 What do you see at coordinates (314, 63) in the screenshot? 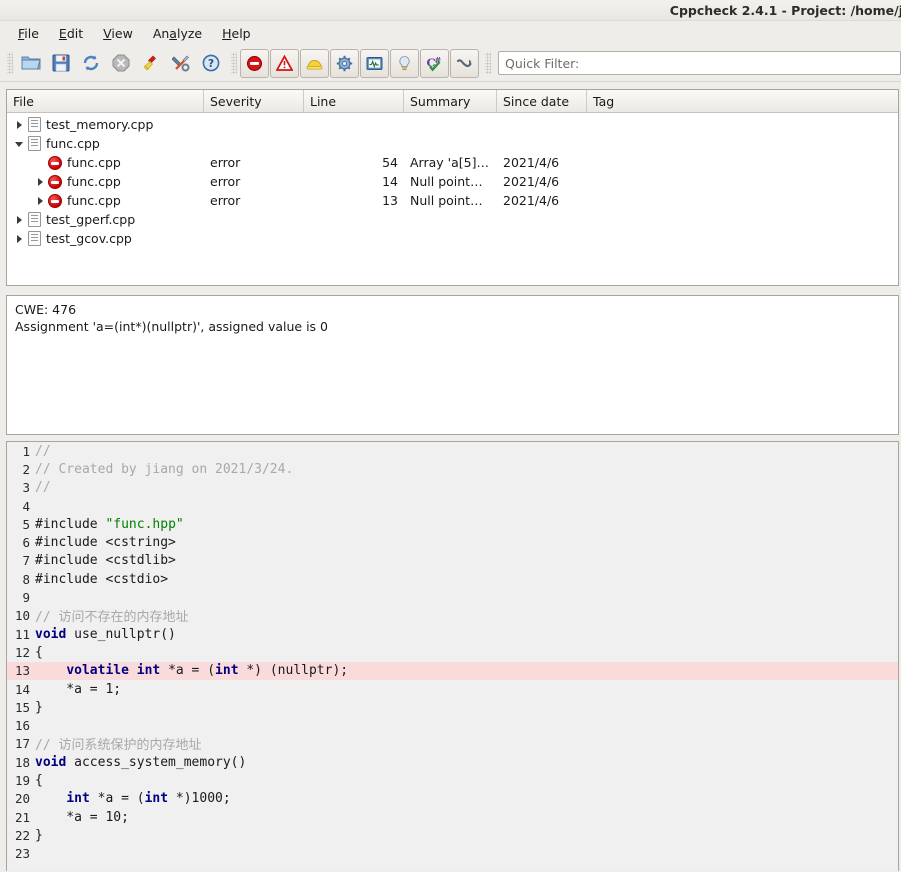
I see `show-style-toggle` at bounding box center [314, 63].